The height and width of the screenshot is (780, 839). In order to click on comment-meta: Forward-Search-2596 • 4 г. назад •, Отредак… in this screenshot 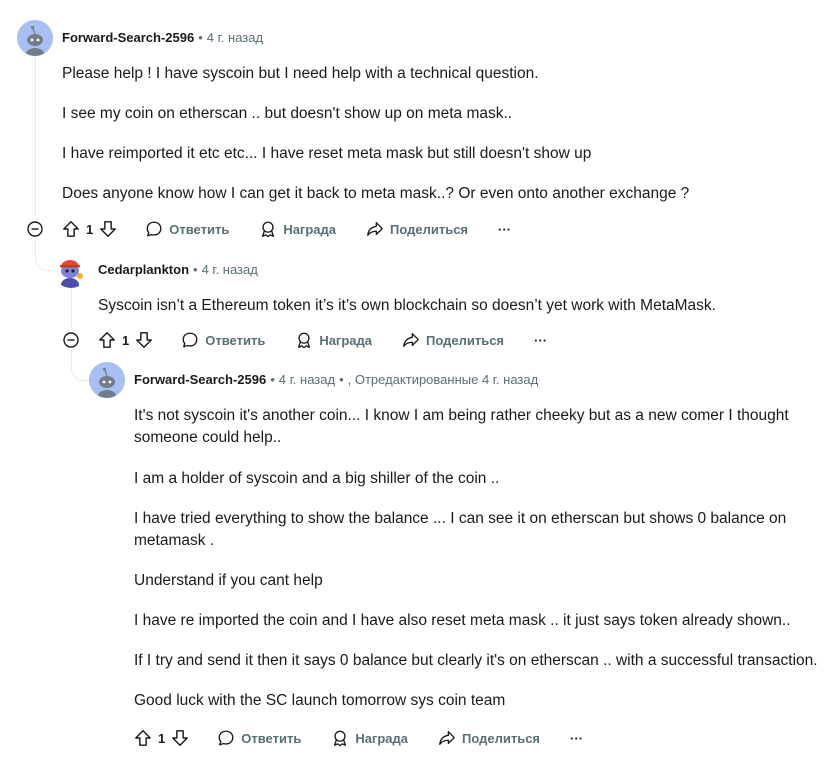, I will do `click(336, 380)`.